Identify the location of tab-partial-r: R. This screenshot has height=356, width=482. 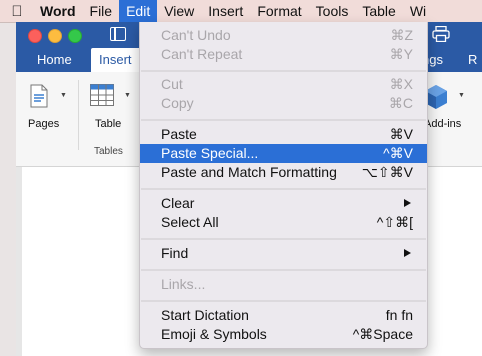
(472, 60).